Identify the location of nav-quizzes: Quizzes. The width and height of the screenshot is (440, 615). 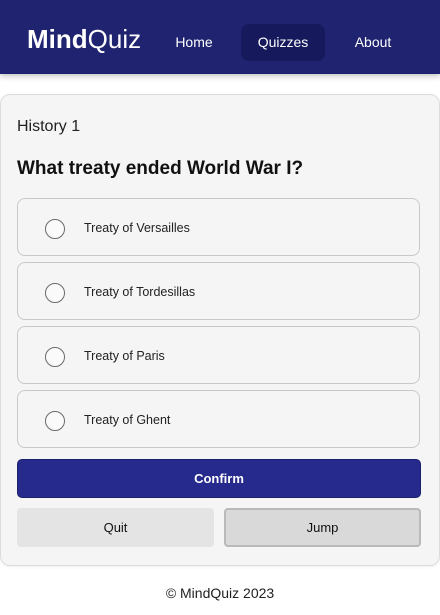
(283, 42).